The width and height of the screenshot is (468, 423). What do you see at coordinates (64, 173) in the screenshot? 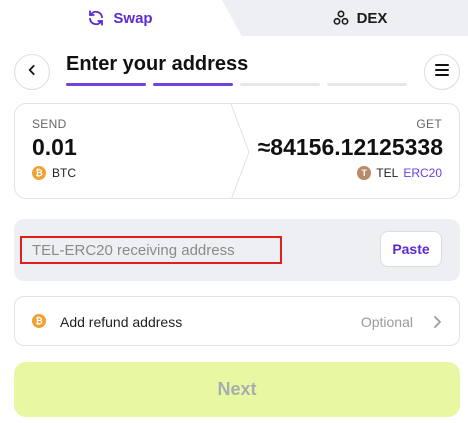
I see `send-currency-label: BTC` at bounding box center [64, 173].